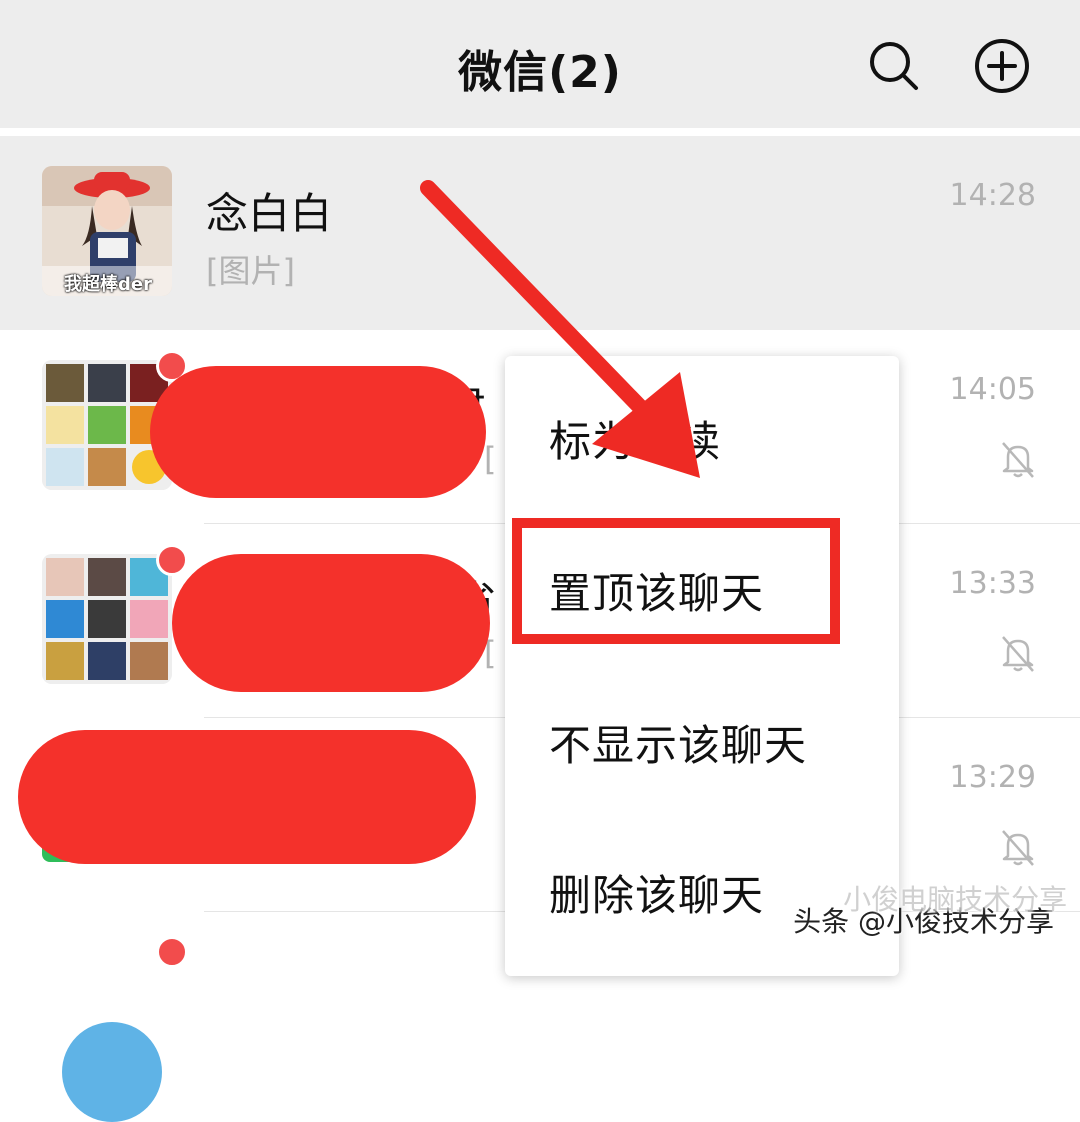 This screenshot has width=1080, height=1122. What do you see at coordinates (108, 284) in the screenshot?
I see `avatar-caption: 我超棒der` at bounding box center [108, 284].